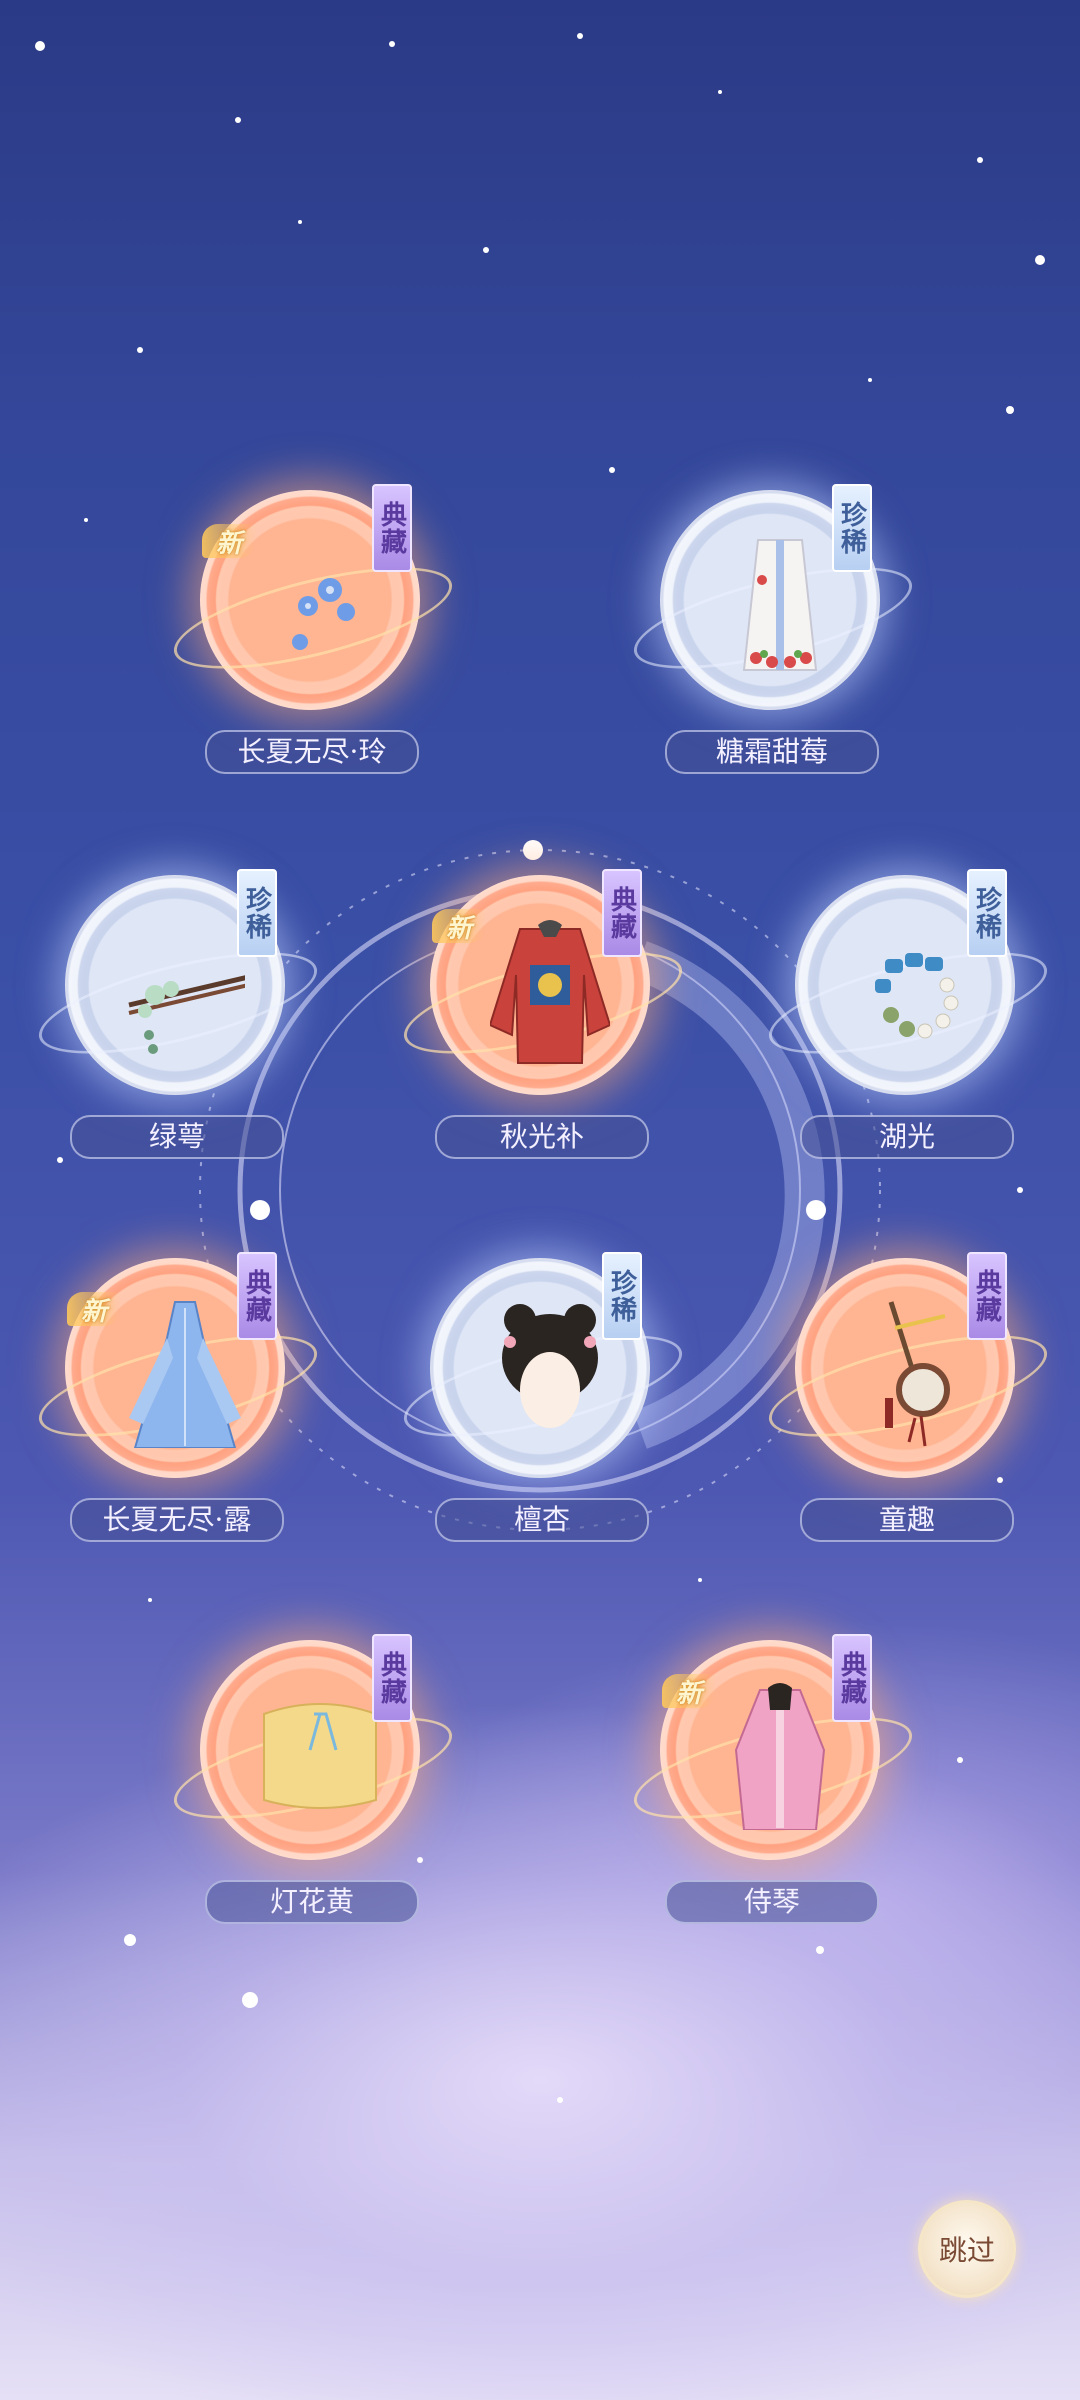  I want to click on pink-robe-icon, so click(780, 1756).